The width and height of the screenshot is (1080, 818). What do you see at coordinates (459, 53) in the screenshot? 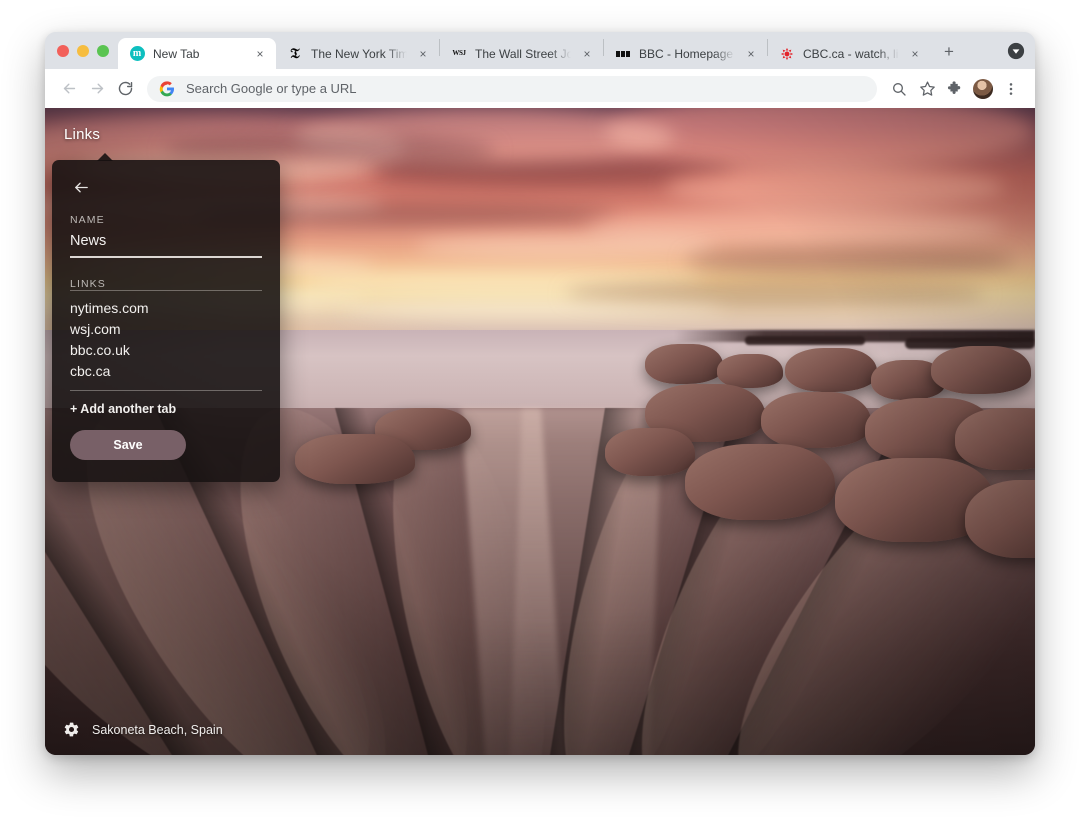
I see `wsj-icon: WSJ` at bounding box center [459, 53].